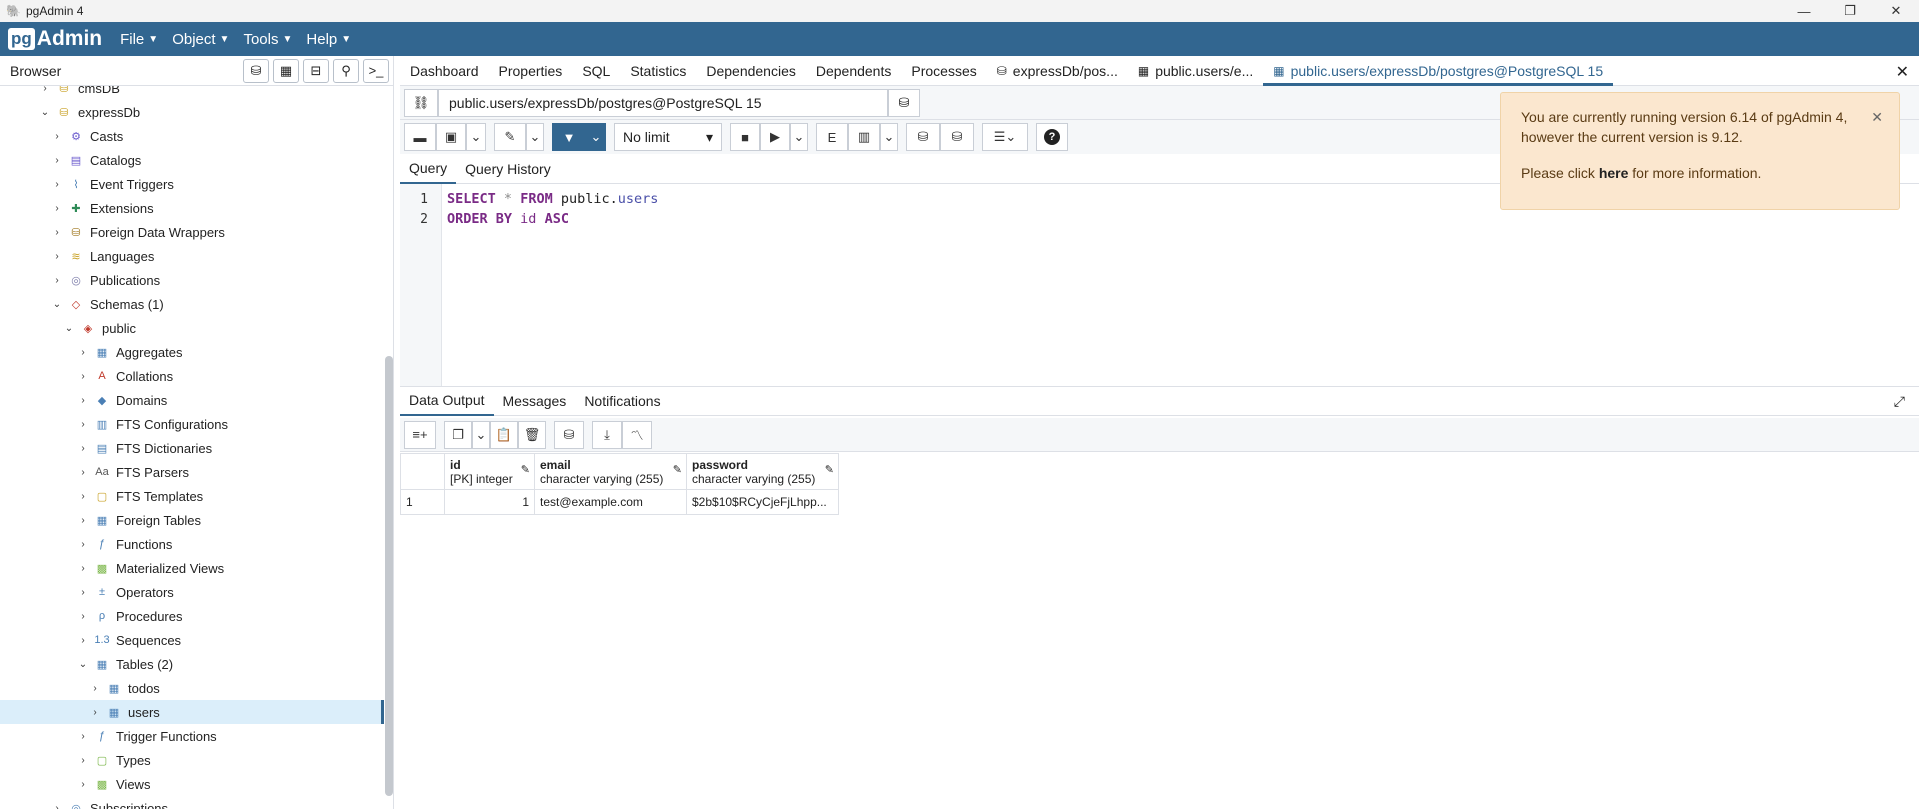 The height and width of the screenshot is (809, 1919). I want to click on tab-6: Processes, so click(943, 71).